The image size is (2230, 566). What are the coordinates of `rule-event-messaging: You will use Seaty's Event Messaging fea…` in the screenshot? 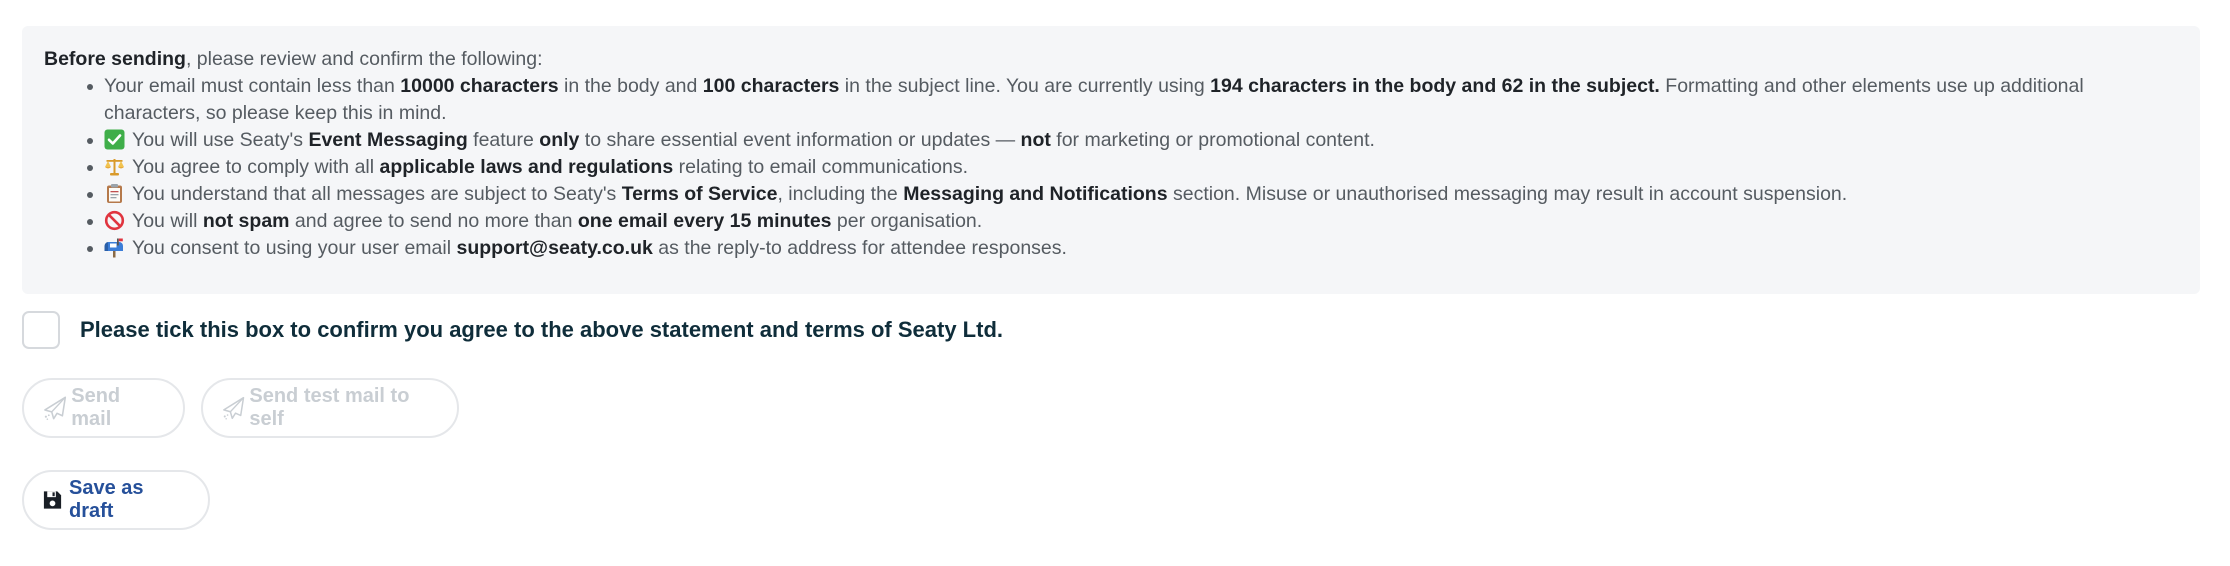 It's located at (1132, 140).